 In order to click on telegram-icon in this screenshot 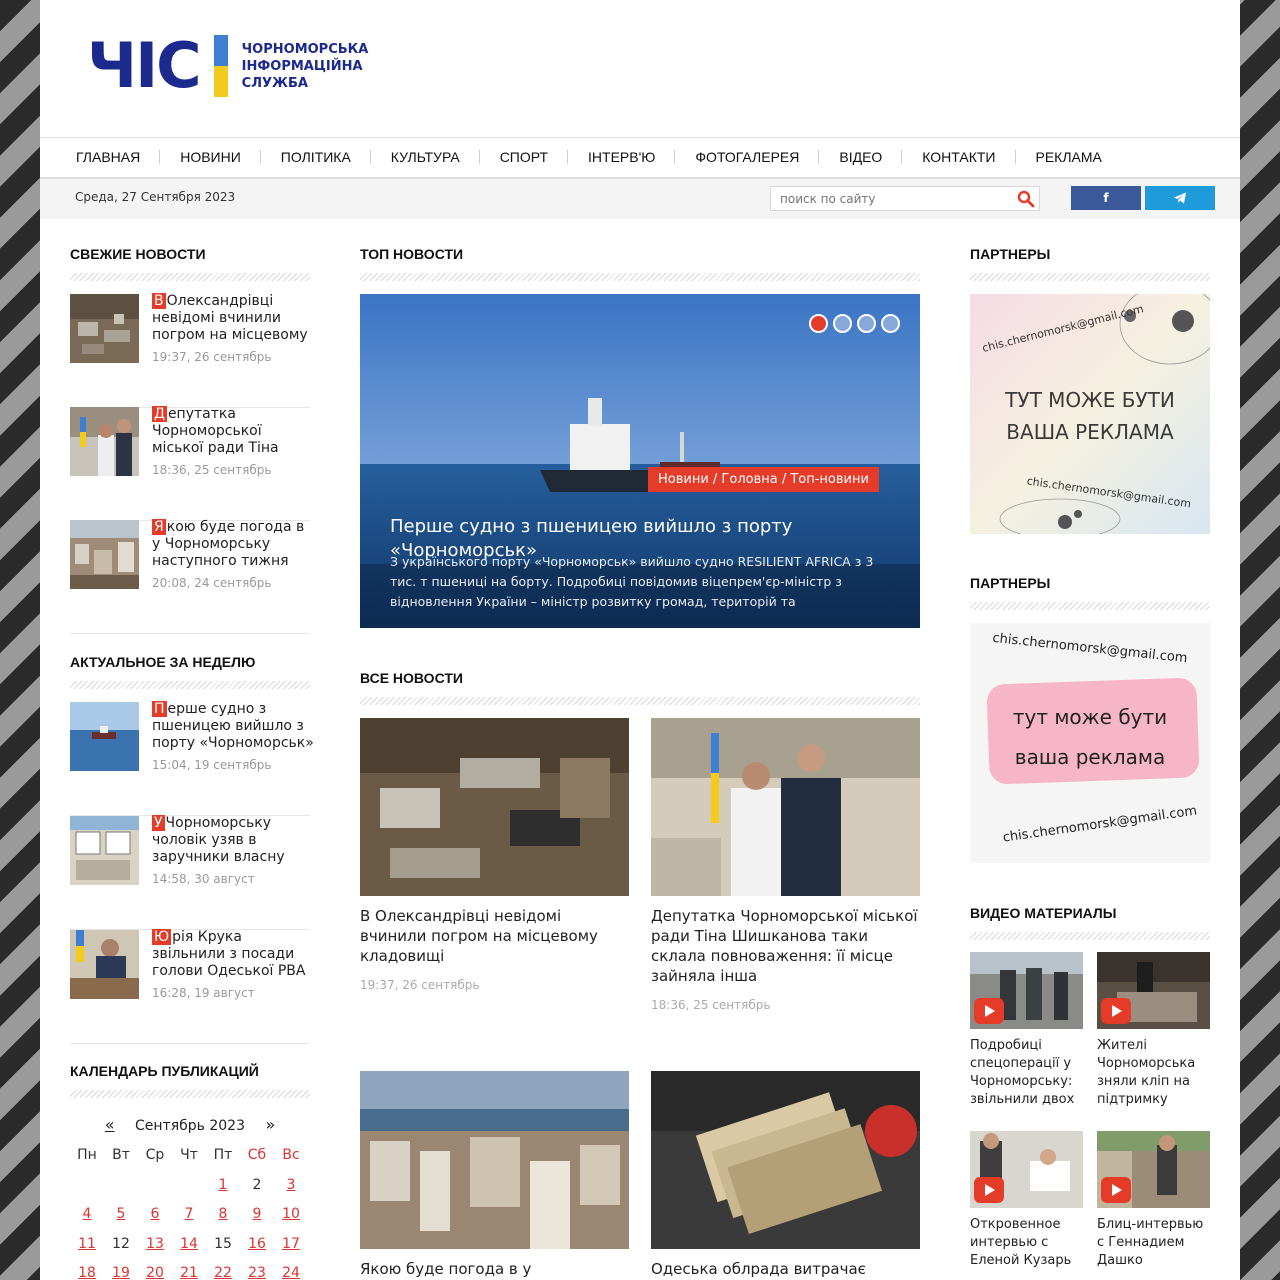, I will do `click(1180, 198)`.